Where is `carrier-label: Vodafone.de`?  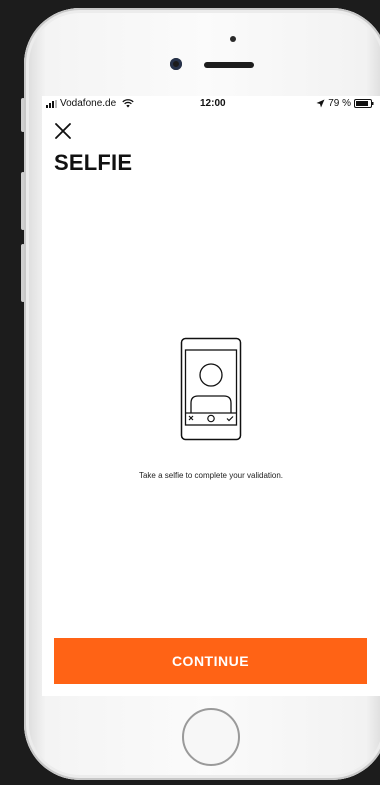
carrier-label: Vodafone.de is located at coordinates (88, 103).